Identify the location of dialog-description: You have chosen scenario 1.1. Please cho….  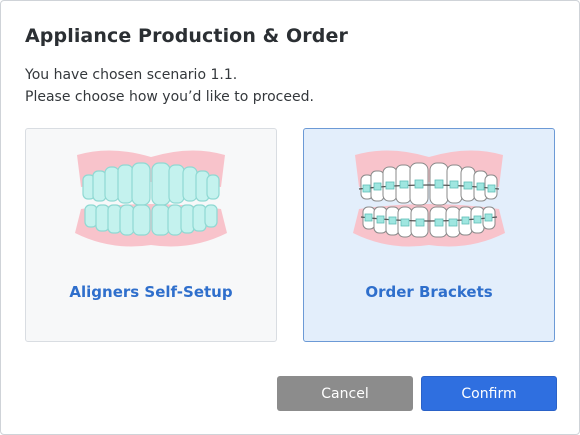
(169, 86).